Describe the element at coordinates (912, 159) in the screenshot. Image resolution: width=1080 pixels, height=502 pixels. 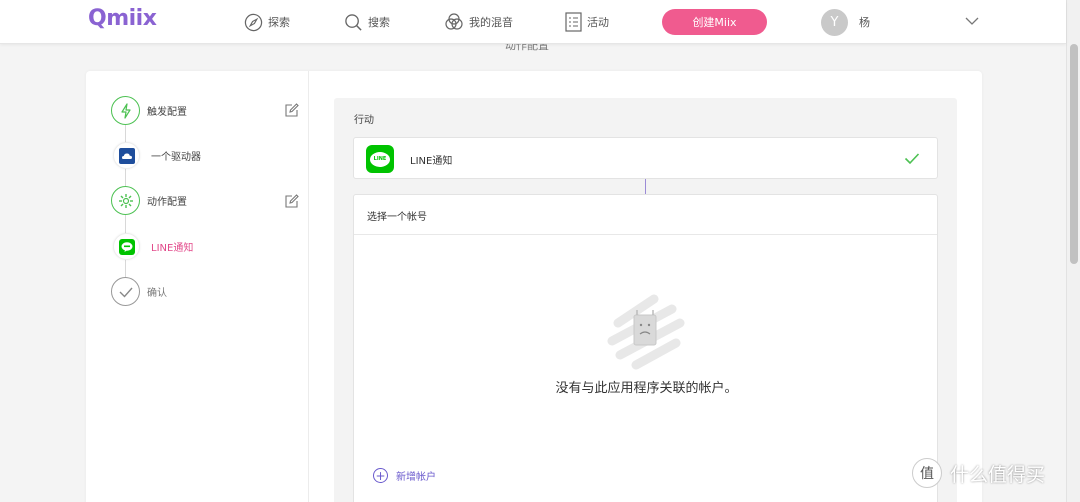
I see `checkmark-icon` at that location.